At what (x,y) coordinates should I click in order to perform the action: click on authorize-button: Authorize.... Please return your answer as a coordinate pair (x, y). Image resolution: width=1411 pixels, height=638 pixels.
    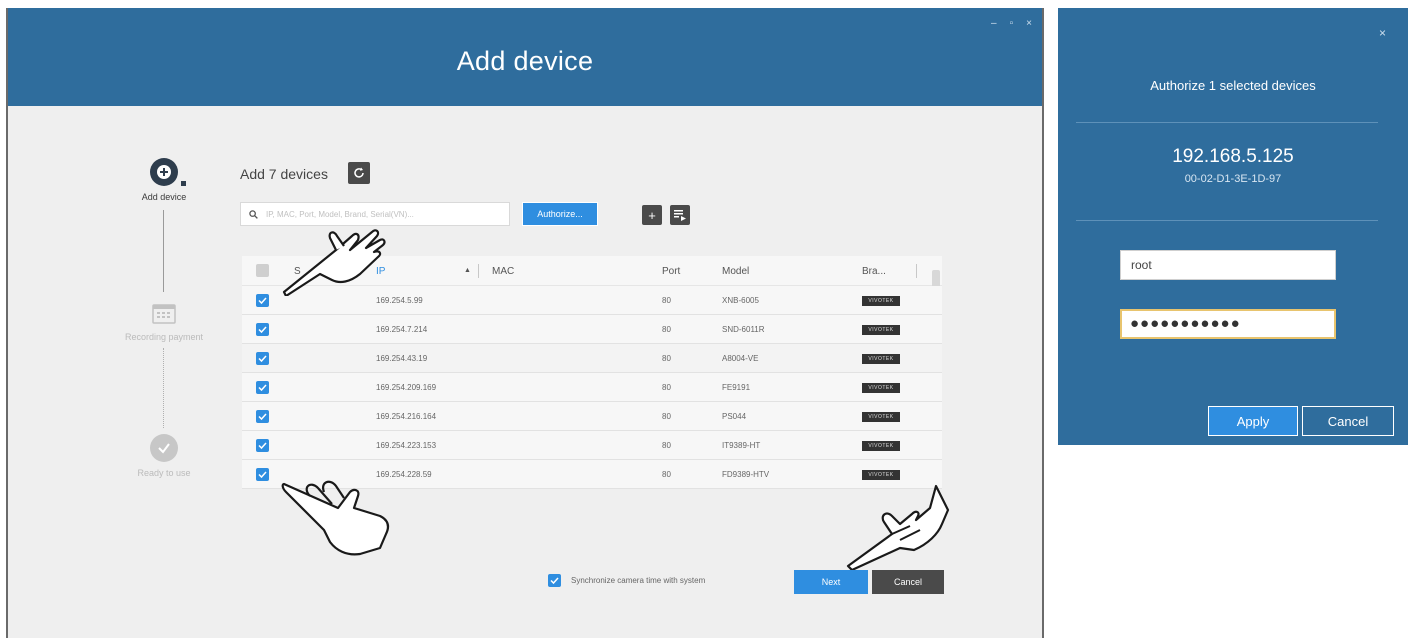
    Looking at the image, I should click on (560, 214).